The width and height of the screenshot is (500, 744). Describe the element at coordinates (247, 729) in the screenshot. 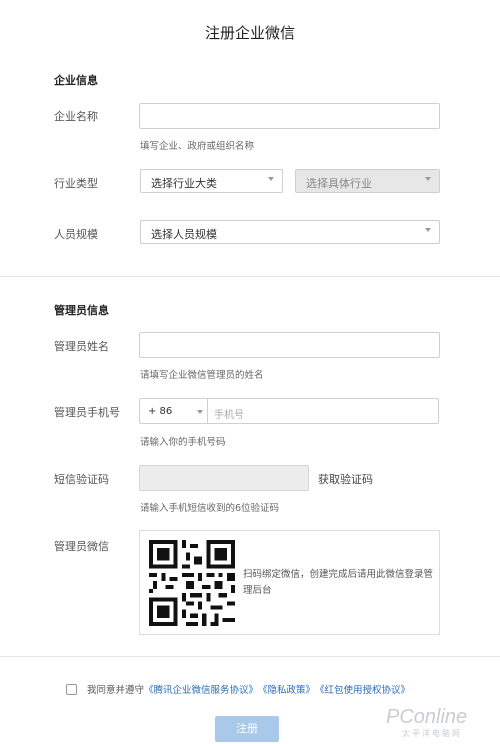

I see `register-button: 注册` at that location.